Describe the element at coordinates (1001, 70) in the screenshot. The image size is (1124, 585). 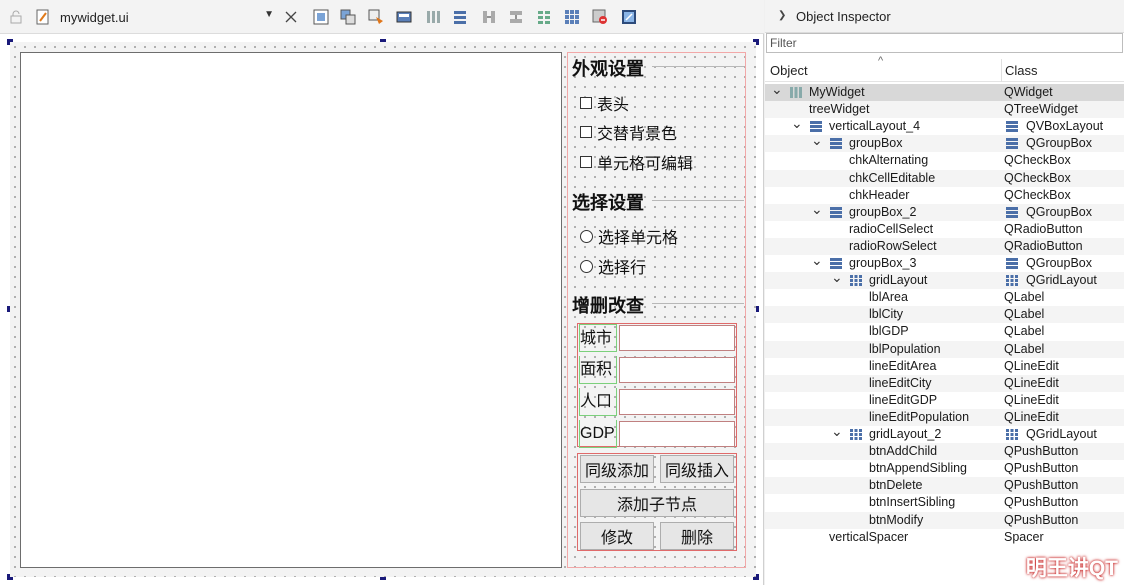
I see `column-separator` at that location.